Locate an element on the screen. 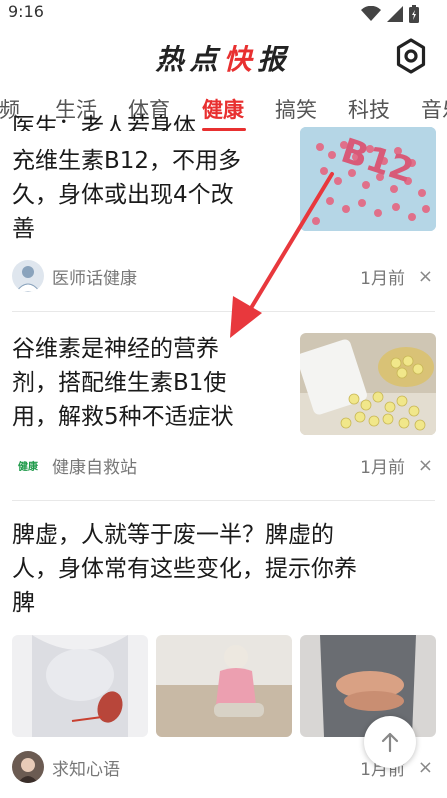  article-title-line: 充维生素B12，不用多 is located at coordinates (127, 161).